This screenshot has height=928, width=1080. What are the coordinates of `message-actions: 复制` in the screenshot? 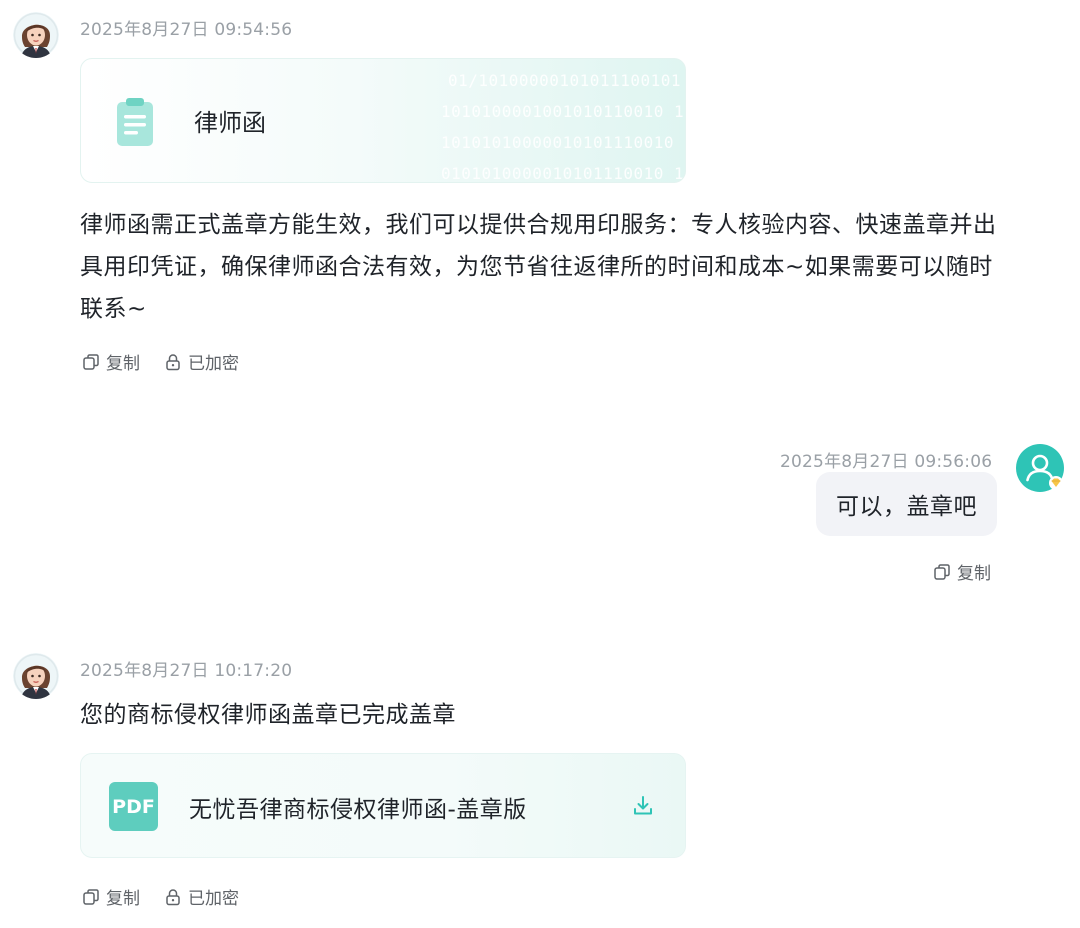 It's located at (962, 571).